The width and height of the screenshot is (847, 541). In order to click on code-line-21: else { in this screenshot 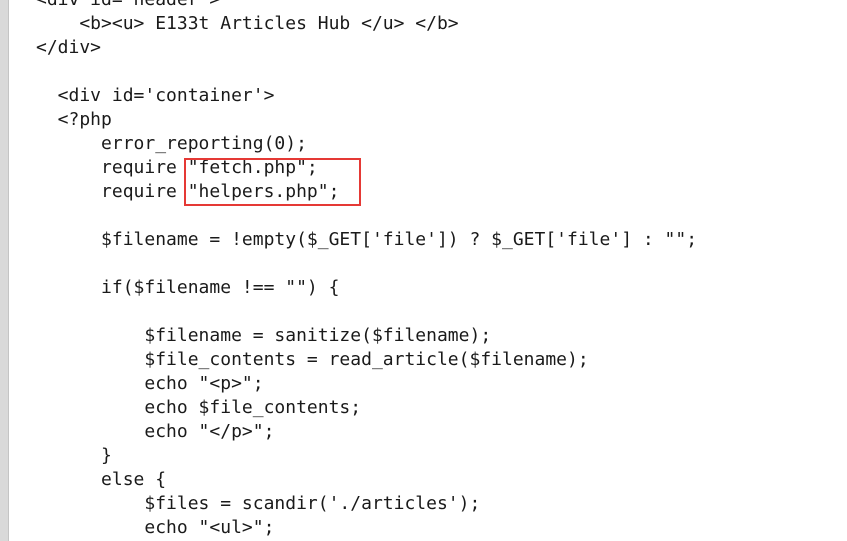, I will do `click(101, 479)`.